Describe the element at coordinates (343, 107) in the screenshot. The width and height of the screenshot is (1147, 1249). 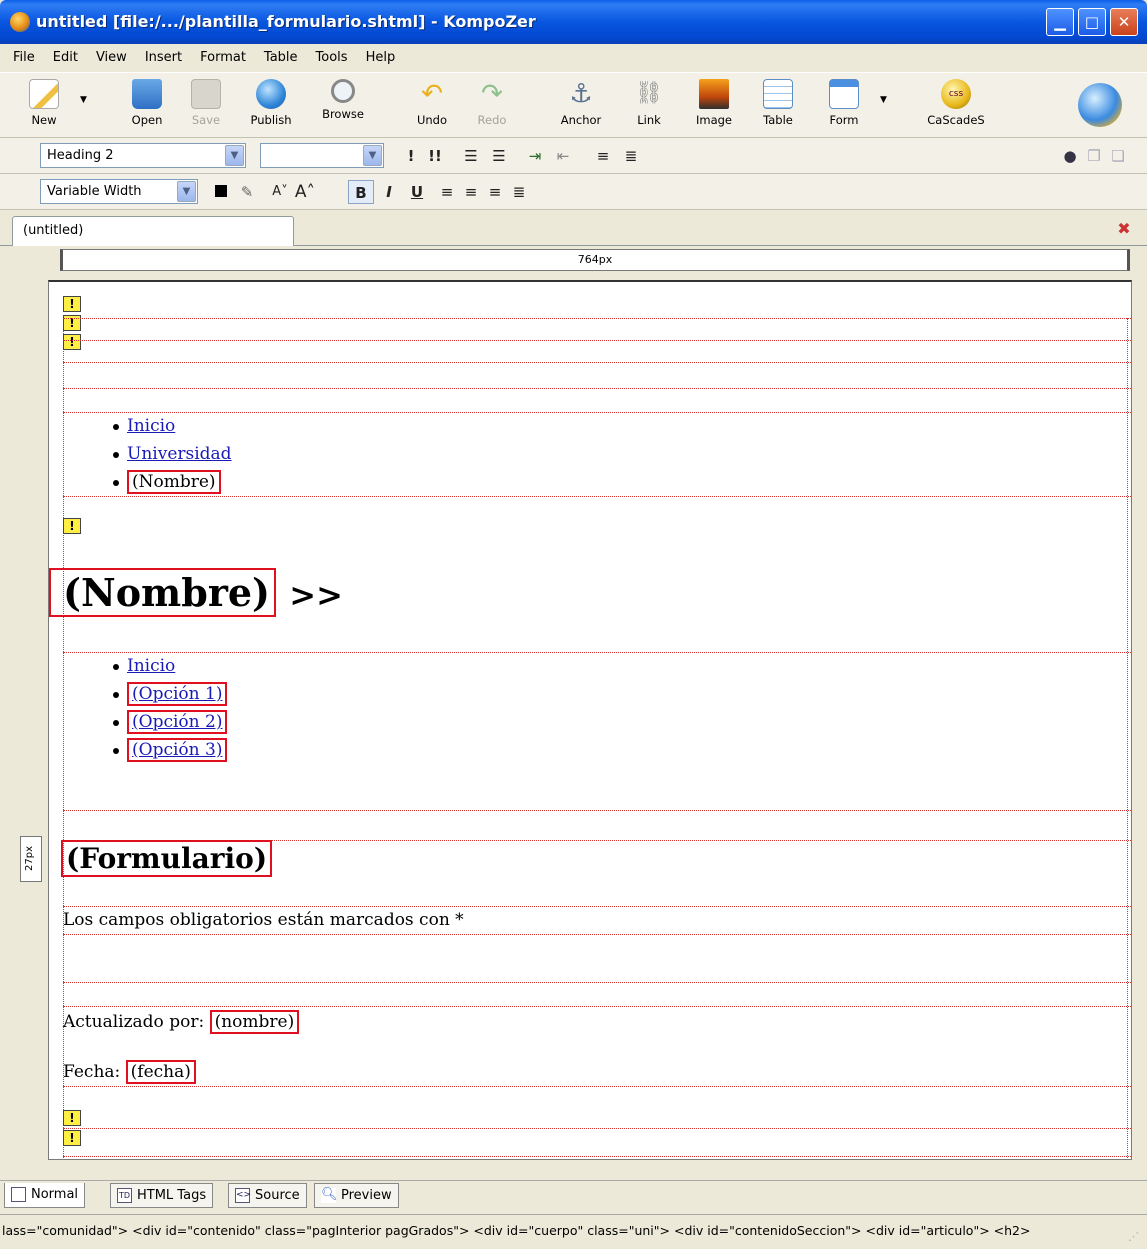
I see `browse-button: Browse` at that location.